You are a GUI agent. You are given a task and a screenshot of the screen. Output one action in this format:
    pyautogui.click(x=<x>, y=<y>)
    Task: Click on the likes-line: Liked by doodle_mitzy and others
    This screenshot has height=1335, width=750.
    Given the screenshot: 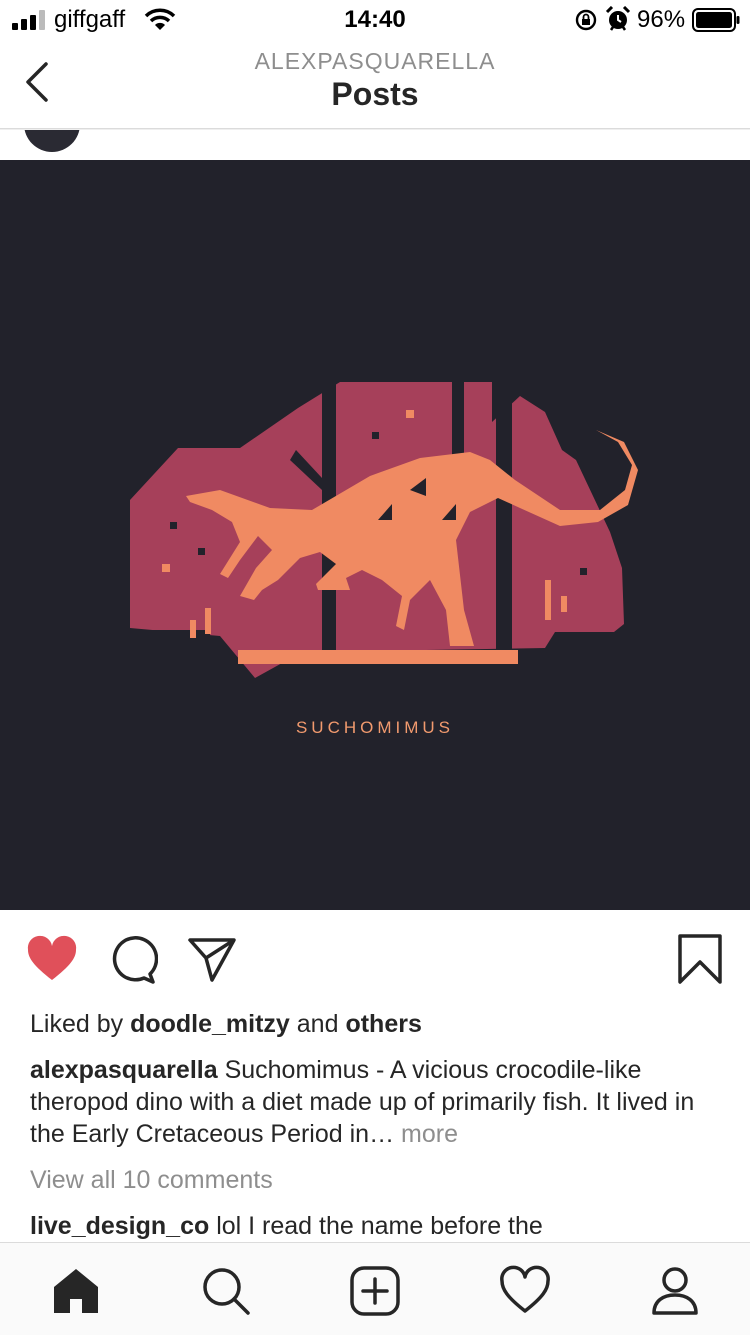 What is the action you would take?
    pyautogui.click(x=226, y=1024)
    